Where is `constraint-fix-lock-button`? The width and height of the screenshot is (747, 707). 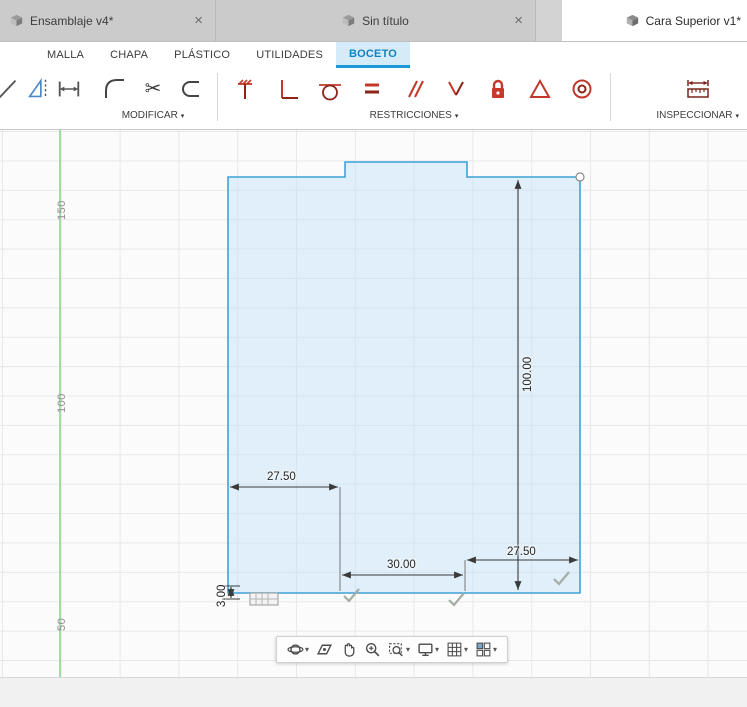 constraint-fix-lock-button is located at coordinates (498, 89).